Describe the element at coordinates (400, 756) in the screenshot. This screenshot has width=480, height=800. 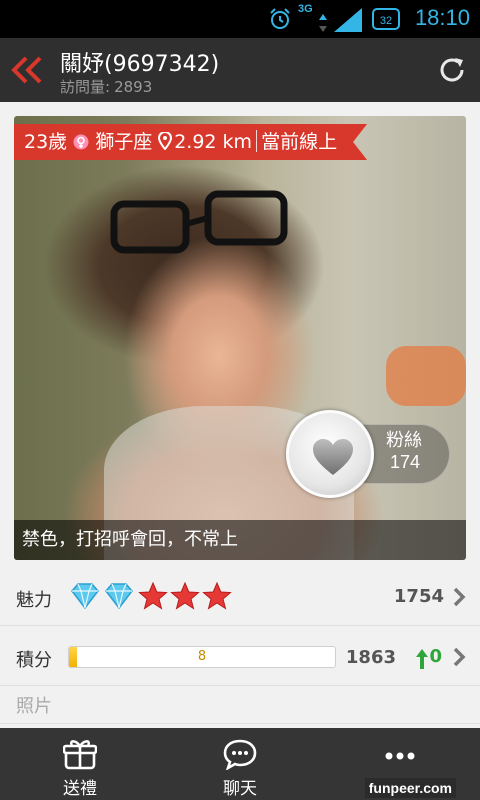
I see `more-dots-icon` at that location.